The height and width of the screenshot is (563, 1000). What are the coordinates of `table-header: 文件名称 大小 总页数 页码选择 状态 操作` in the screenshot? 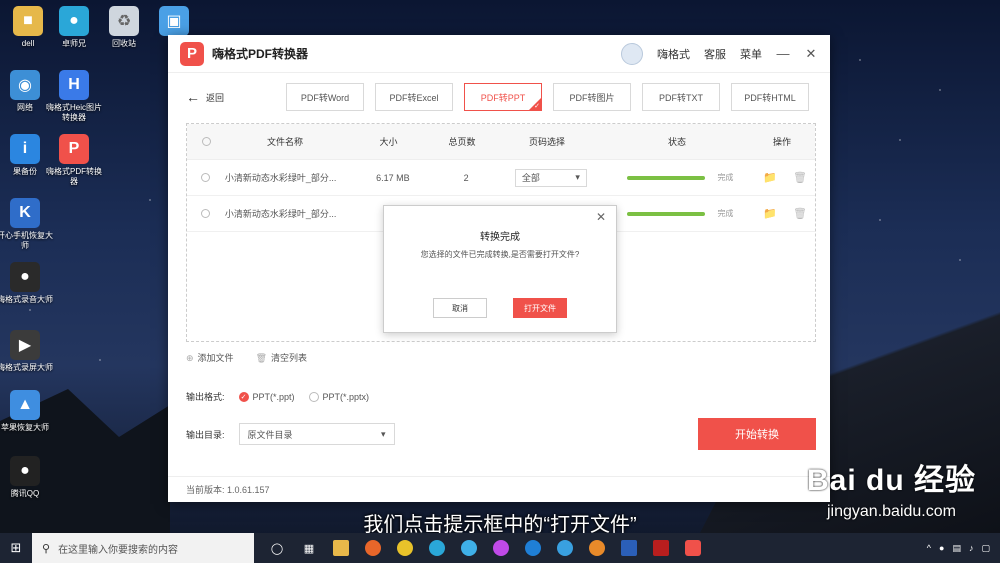 It's located at (501, 142).